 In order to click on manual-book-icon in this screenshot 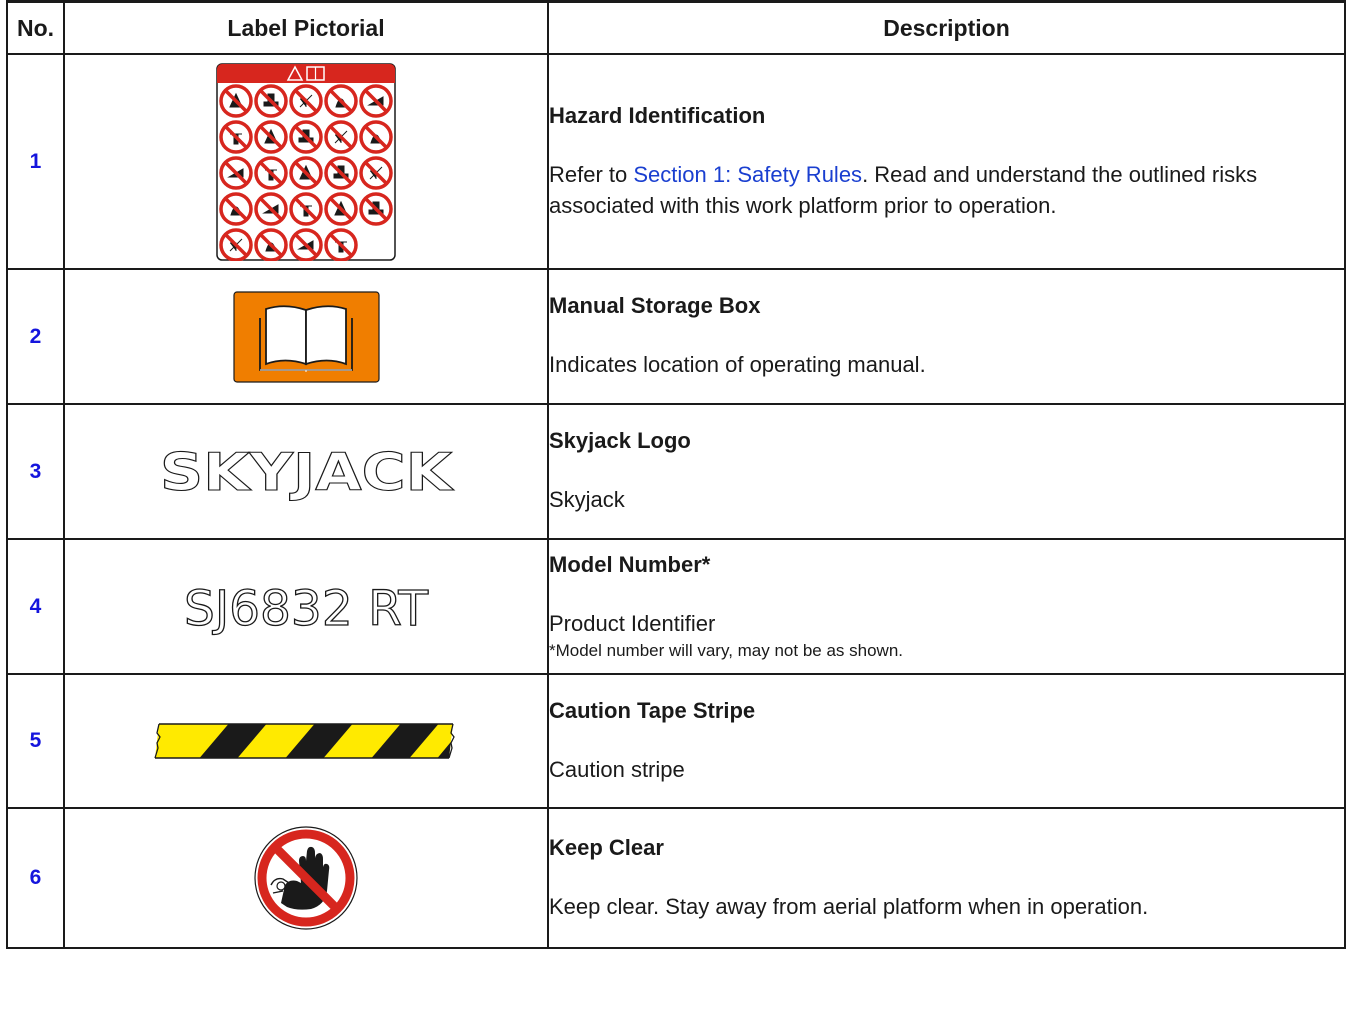, I will do `click(306, 336)`.